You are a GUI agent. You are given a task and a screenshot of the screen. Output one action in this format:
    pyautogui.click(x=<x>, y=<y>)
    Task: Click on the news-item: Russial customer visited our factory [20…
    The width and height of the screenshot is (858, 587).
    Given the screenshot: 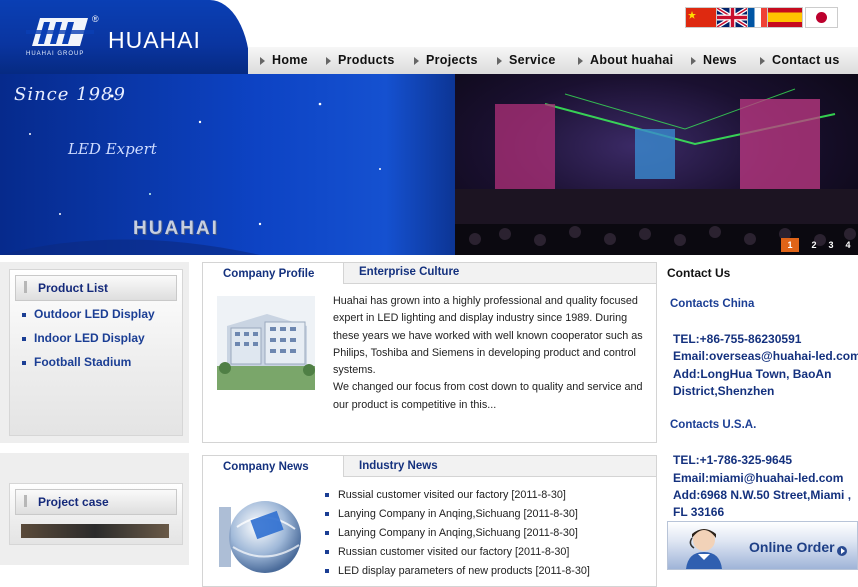 What is the action you would take?
    pyautogui.click(x=445, y=495)
    